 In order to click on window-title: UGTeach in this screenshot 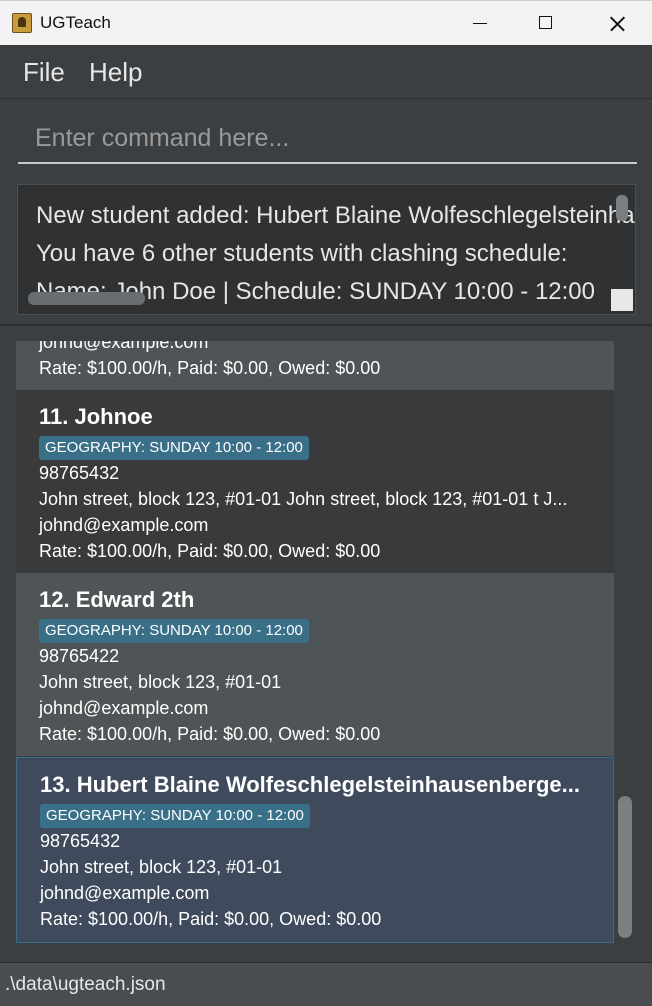, I will do `click(75, 22)`.